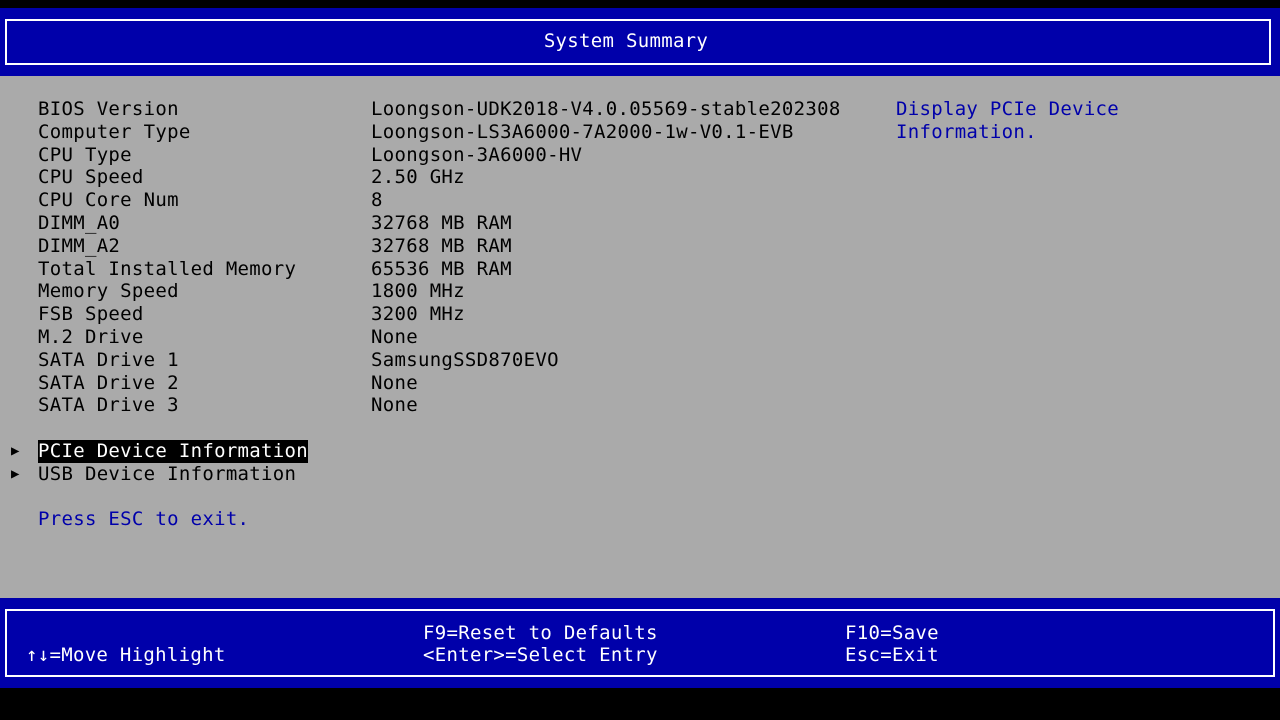 The image size is (1280, 720). I want to click on info-label: CPU Core Num, so click(108, 200).